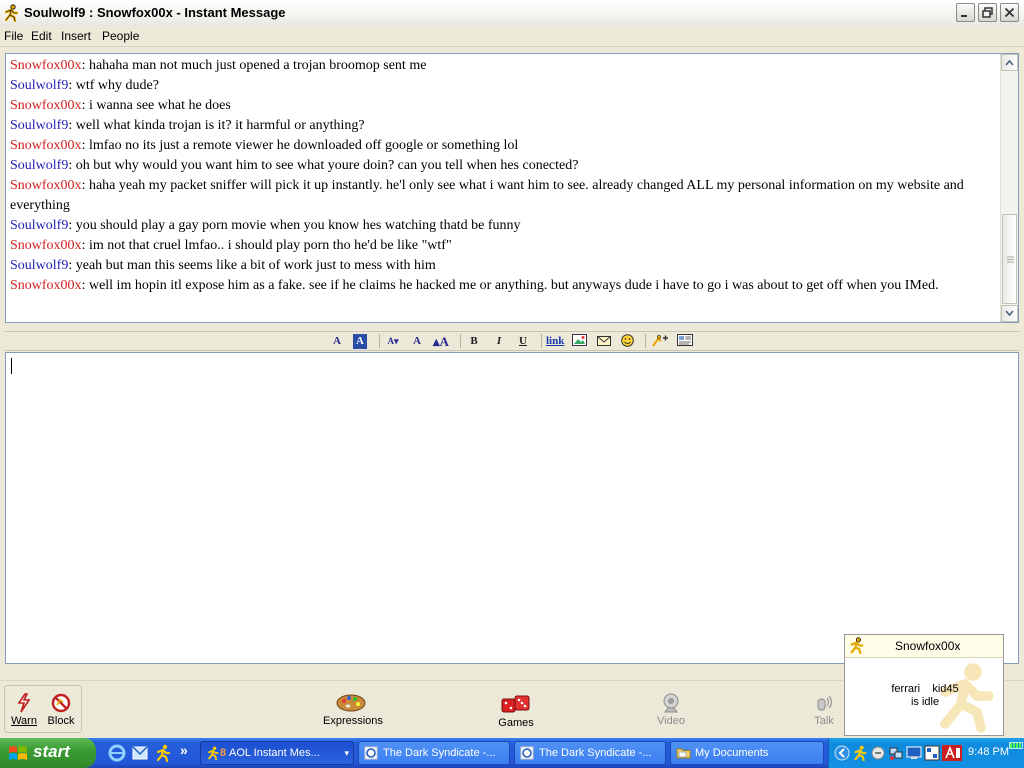  What do you see at coordinates (604, 341) in the screenshot?
I see `insert-email-icon` at bounding box center [604, 341].